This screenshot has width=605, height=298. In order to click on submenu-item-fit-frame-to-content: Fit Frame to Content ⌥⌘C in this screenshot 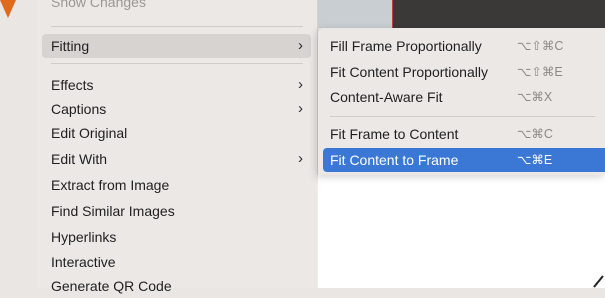, I will do `click(464, 134)`.